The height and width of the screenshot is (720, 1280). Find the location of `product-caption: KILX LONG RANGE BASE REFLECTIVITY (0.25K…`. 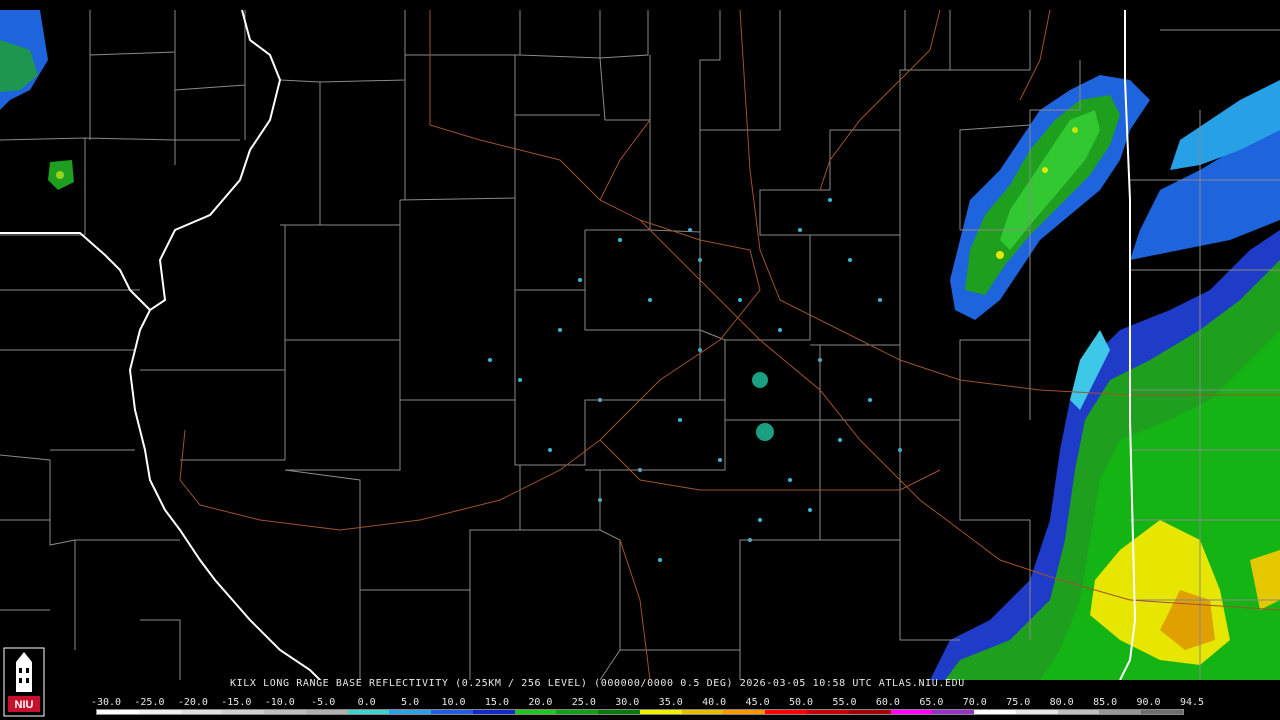

product-caption: KILX LONG RANGE BASE REFLECTIVITY (0.25K… is located at coordinates (597, 683).